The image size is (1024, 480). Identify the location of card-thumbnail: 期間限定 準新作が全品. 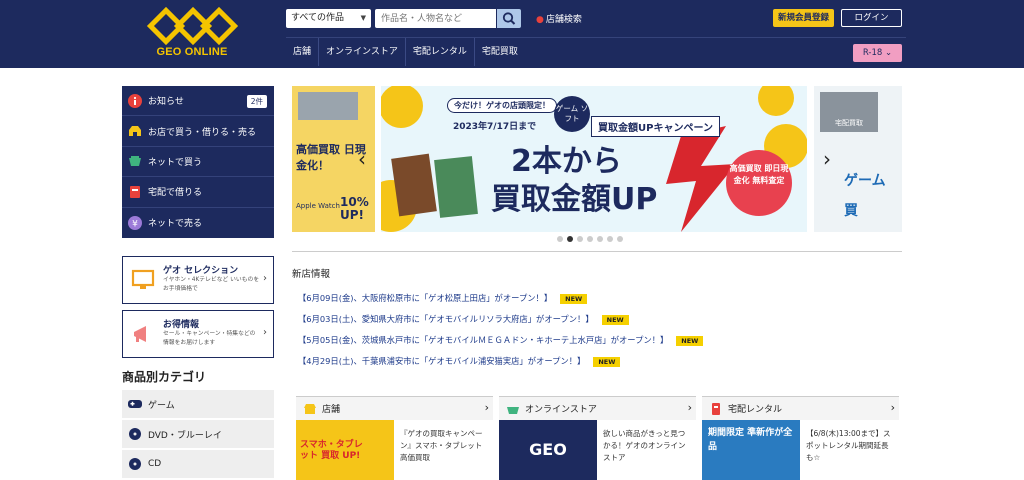
(751, 450).